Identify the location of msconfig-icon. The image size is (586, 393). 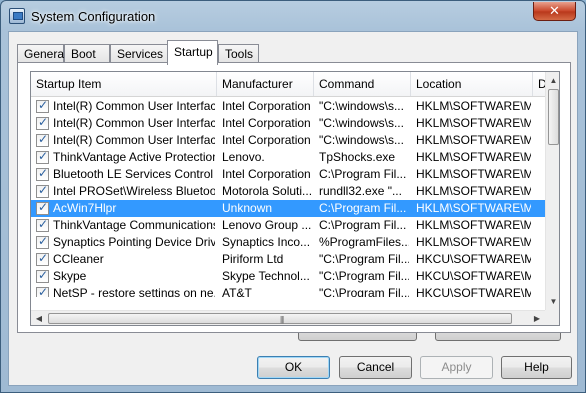
(17, 16).